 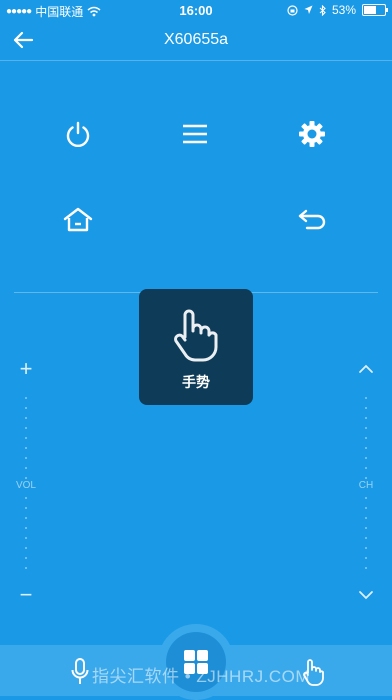 I want to click on chevron-up-icon, so click(x=366, y=368).